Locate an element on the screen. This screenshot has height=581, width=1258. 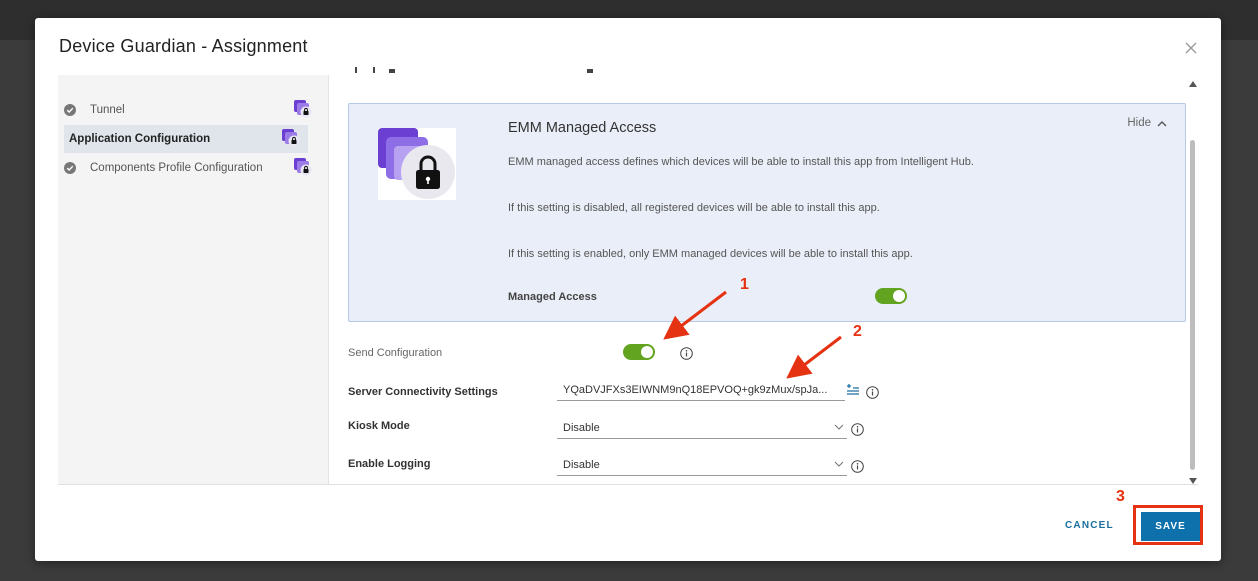
kiosk-mode-value: Disable is located at coordinates (581, 428).